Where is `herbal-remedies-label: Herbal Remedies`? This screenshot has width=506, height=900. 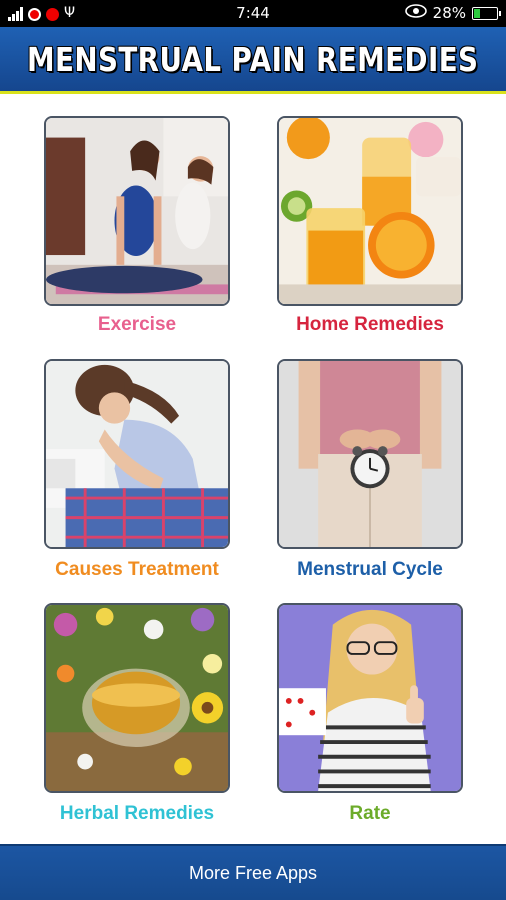 herbal-remedies-label: Herbal Remedies is located at coordinates (137, 814).